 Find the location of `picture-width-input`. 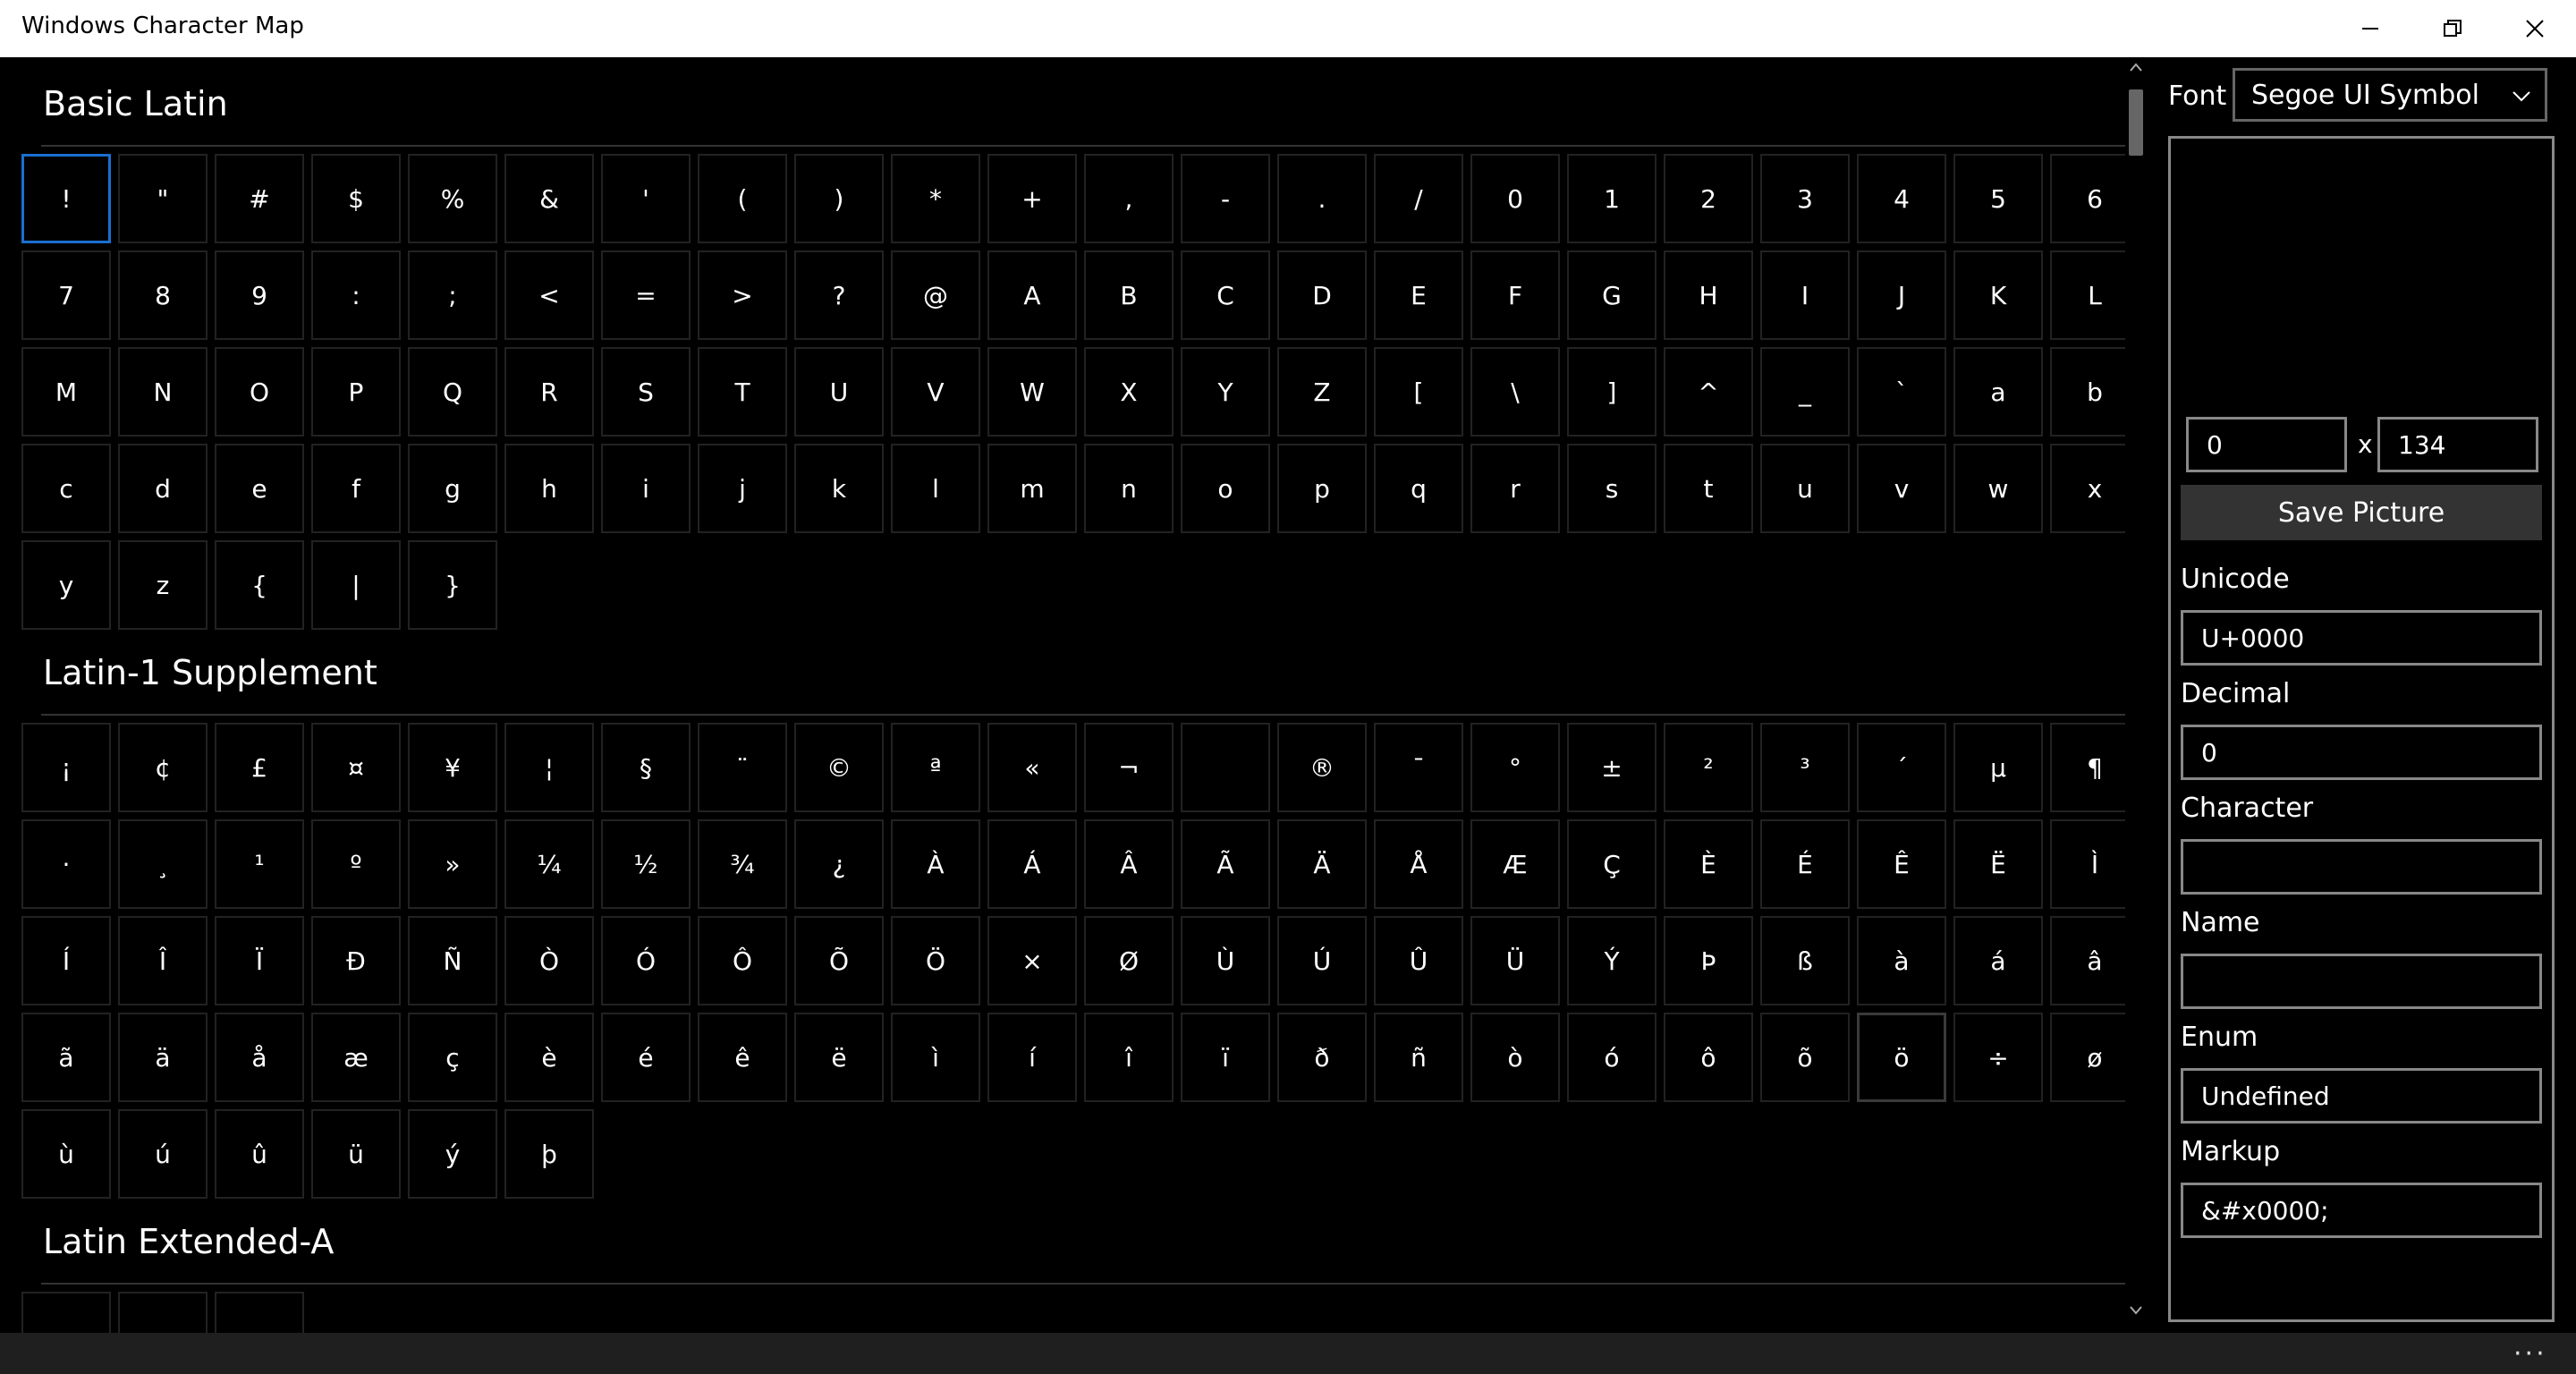

picture-width-input is located at coordinates (2266, 444).